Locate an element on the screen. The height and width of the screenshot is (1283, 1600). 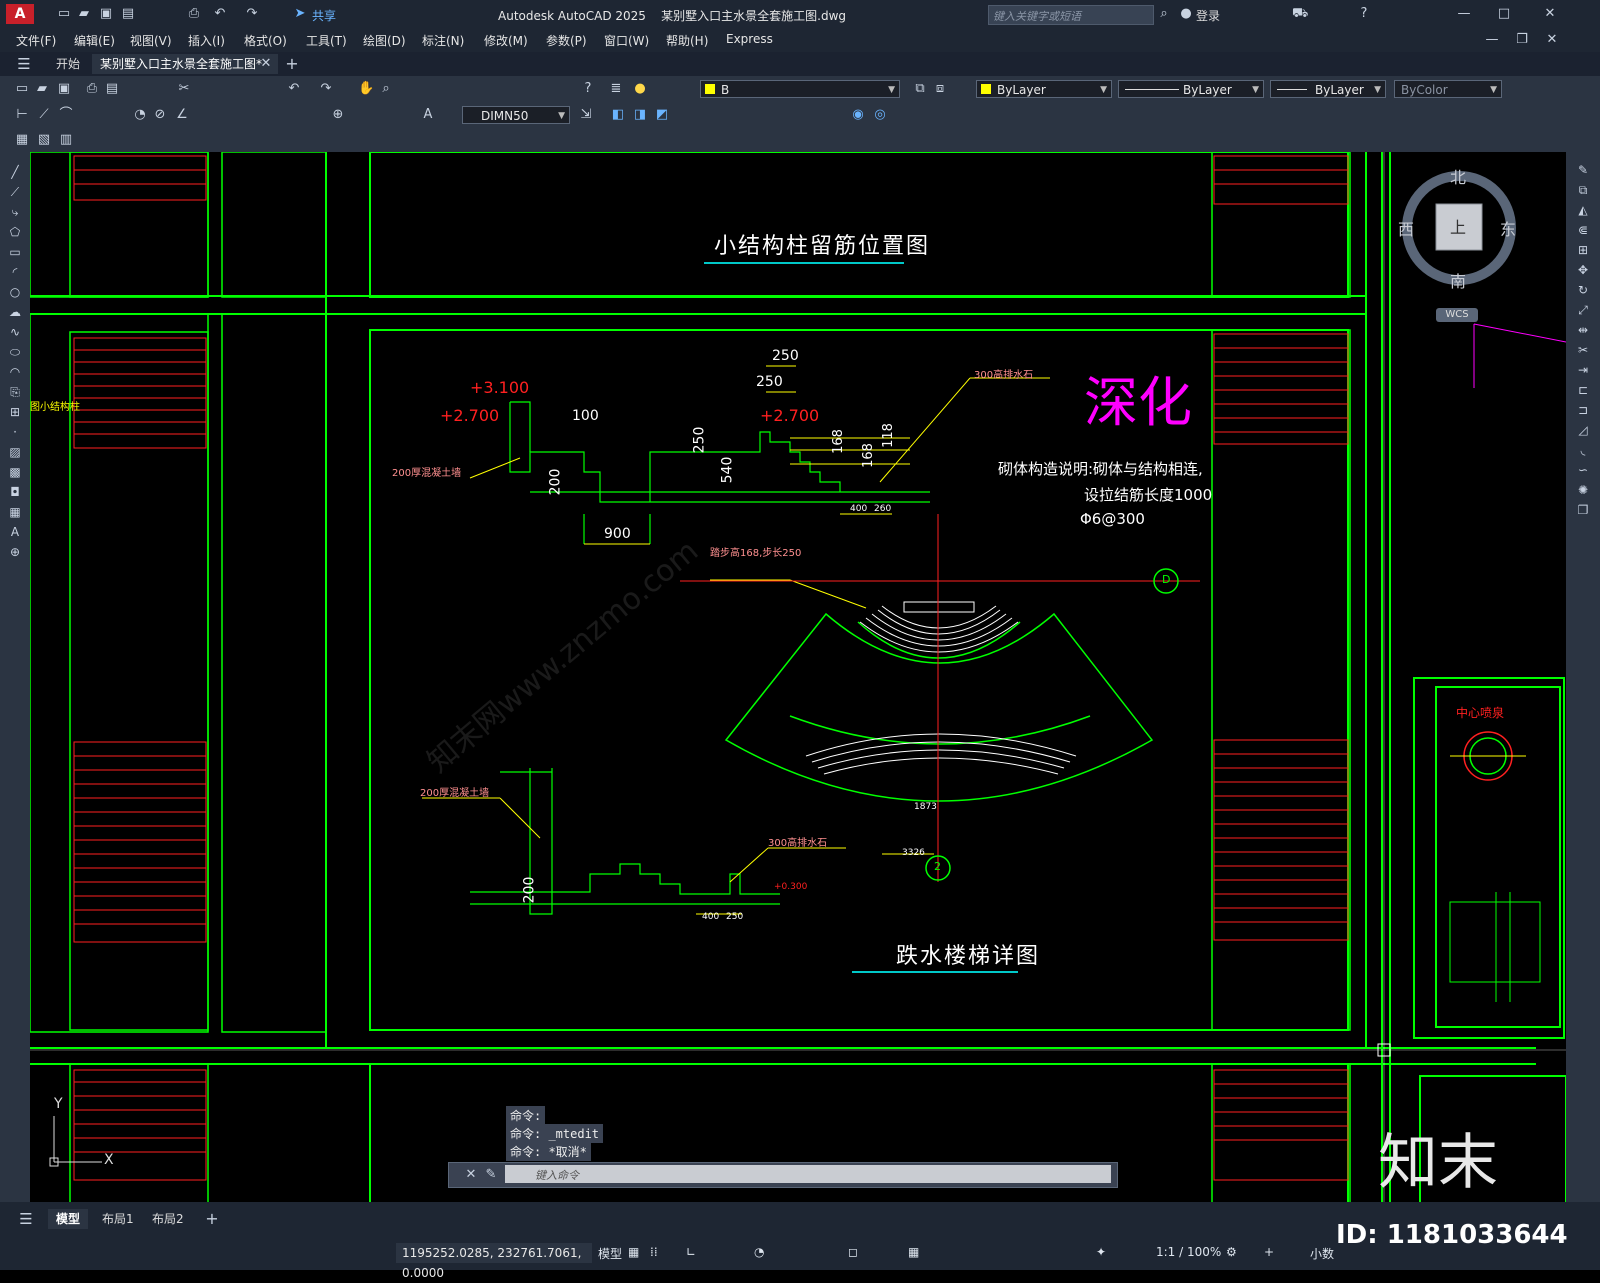
revcloud-icon: ☁ is located at coordinates (15, 312).